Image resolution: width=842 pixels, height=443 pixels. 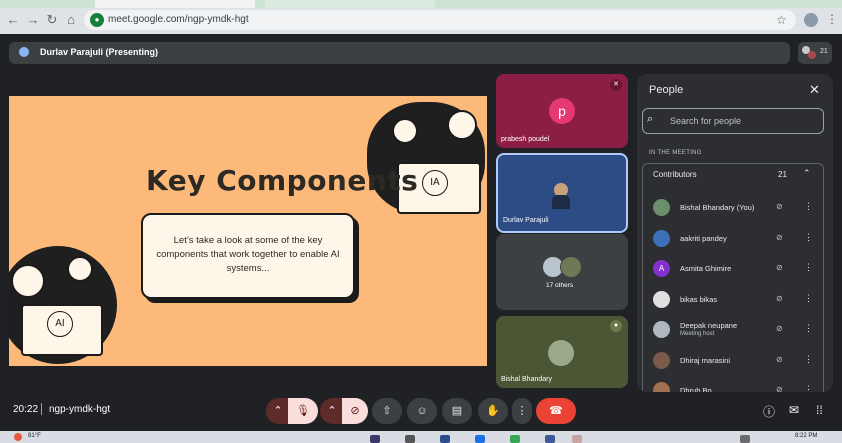 What do you see at coordinates (26, 409) in the screenshot?
I see `meeting-time: 20:22` at bounding box center [26, 409].